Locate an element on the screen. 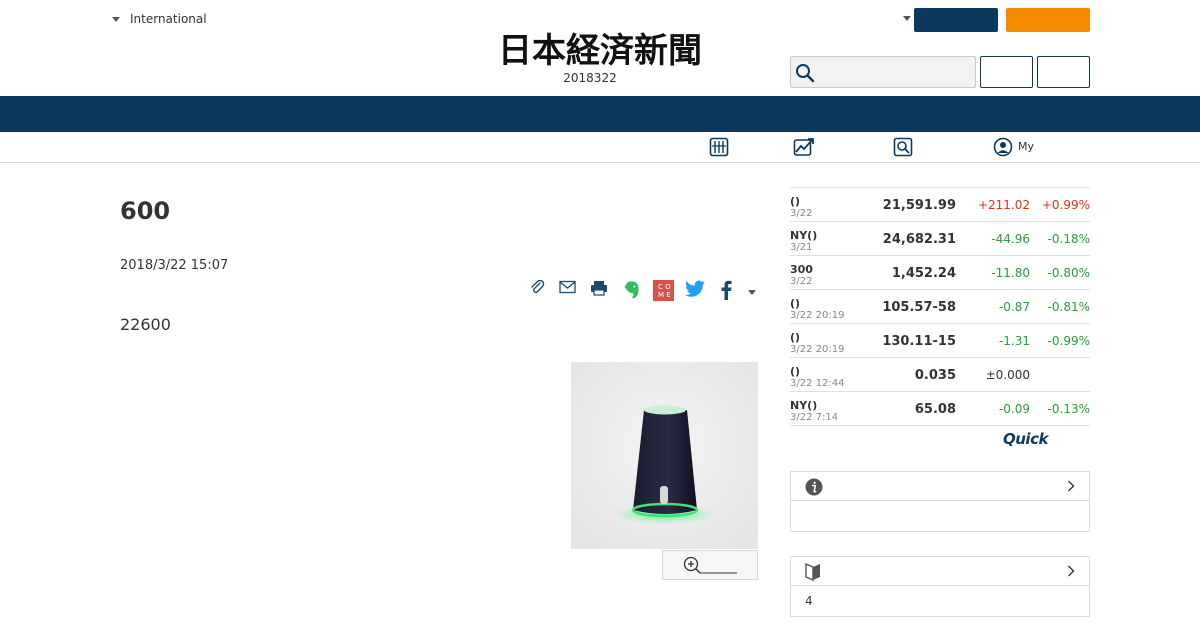  market-change: -1.31 is located at coordinates (1014, 341).